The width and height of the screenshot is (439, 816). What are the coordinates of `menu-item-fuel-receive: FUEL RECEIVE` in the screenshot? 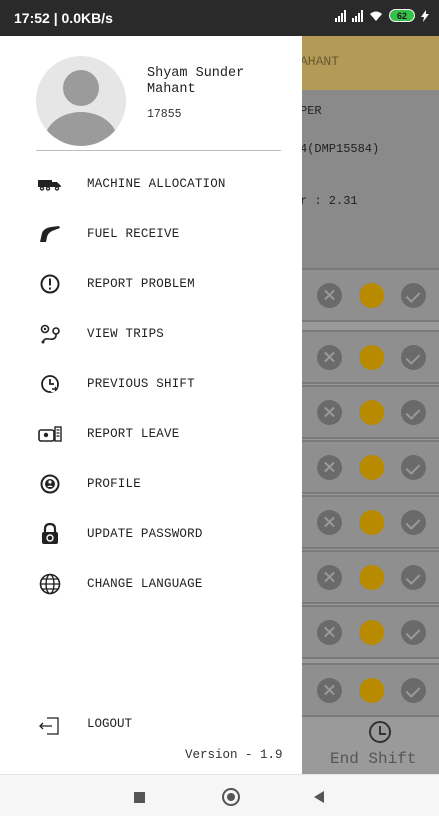 It's located at (151, 234).